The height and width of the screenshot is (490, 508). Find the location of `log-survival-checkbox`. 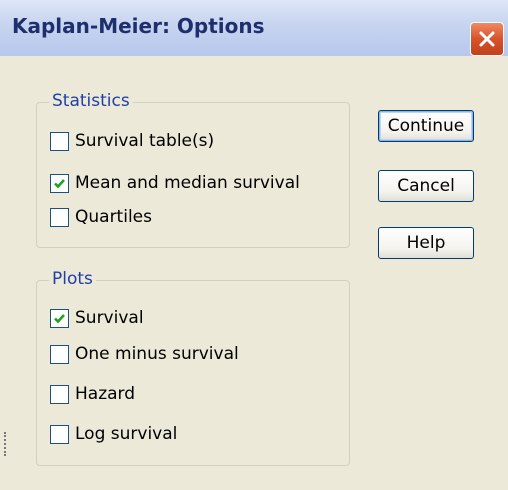

log-survival-checkbox is located at coordinates (59, 434).